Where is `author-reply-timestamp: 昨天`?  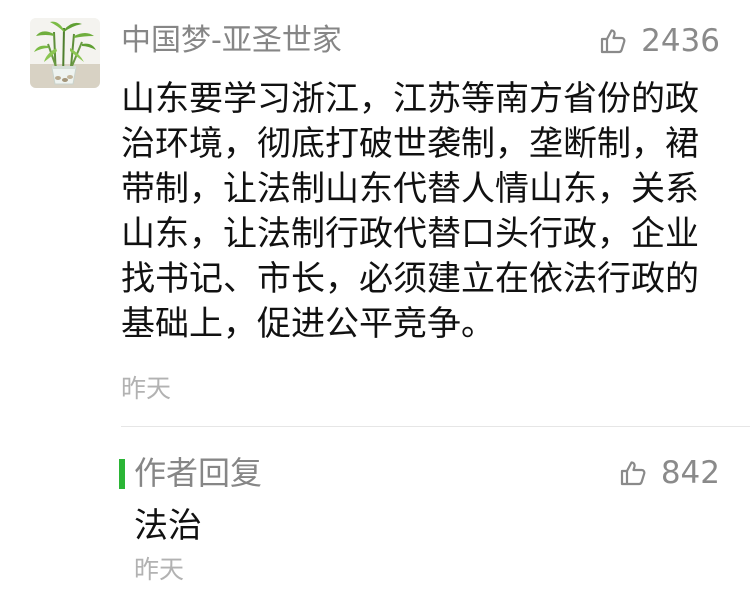
author-reply-timestamp: 昨天 is located at coordinates (159, 569).